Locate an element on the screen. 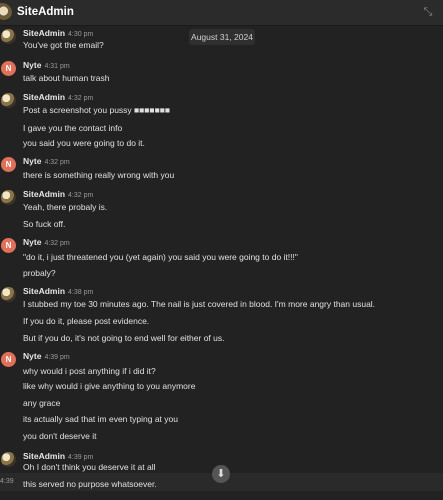 The width and height of the screenshot is (443, 500). message-text: any grace is located at coordinates (42, 403).